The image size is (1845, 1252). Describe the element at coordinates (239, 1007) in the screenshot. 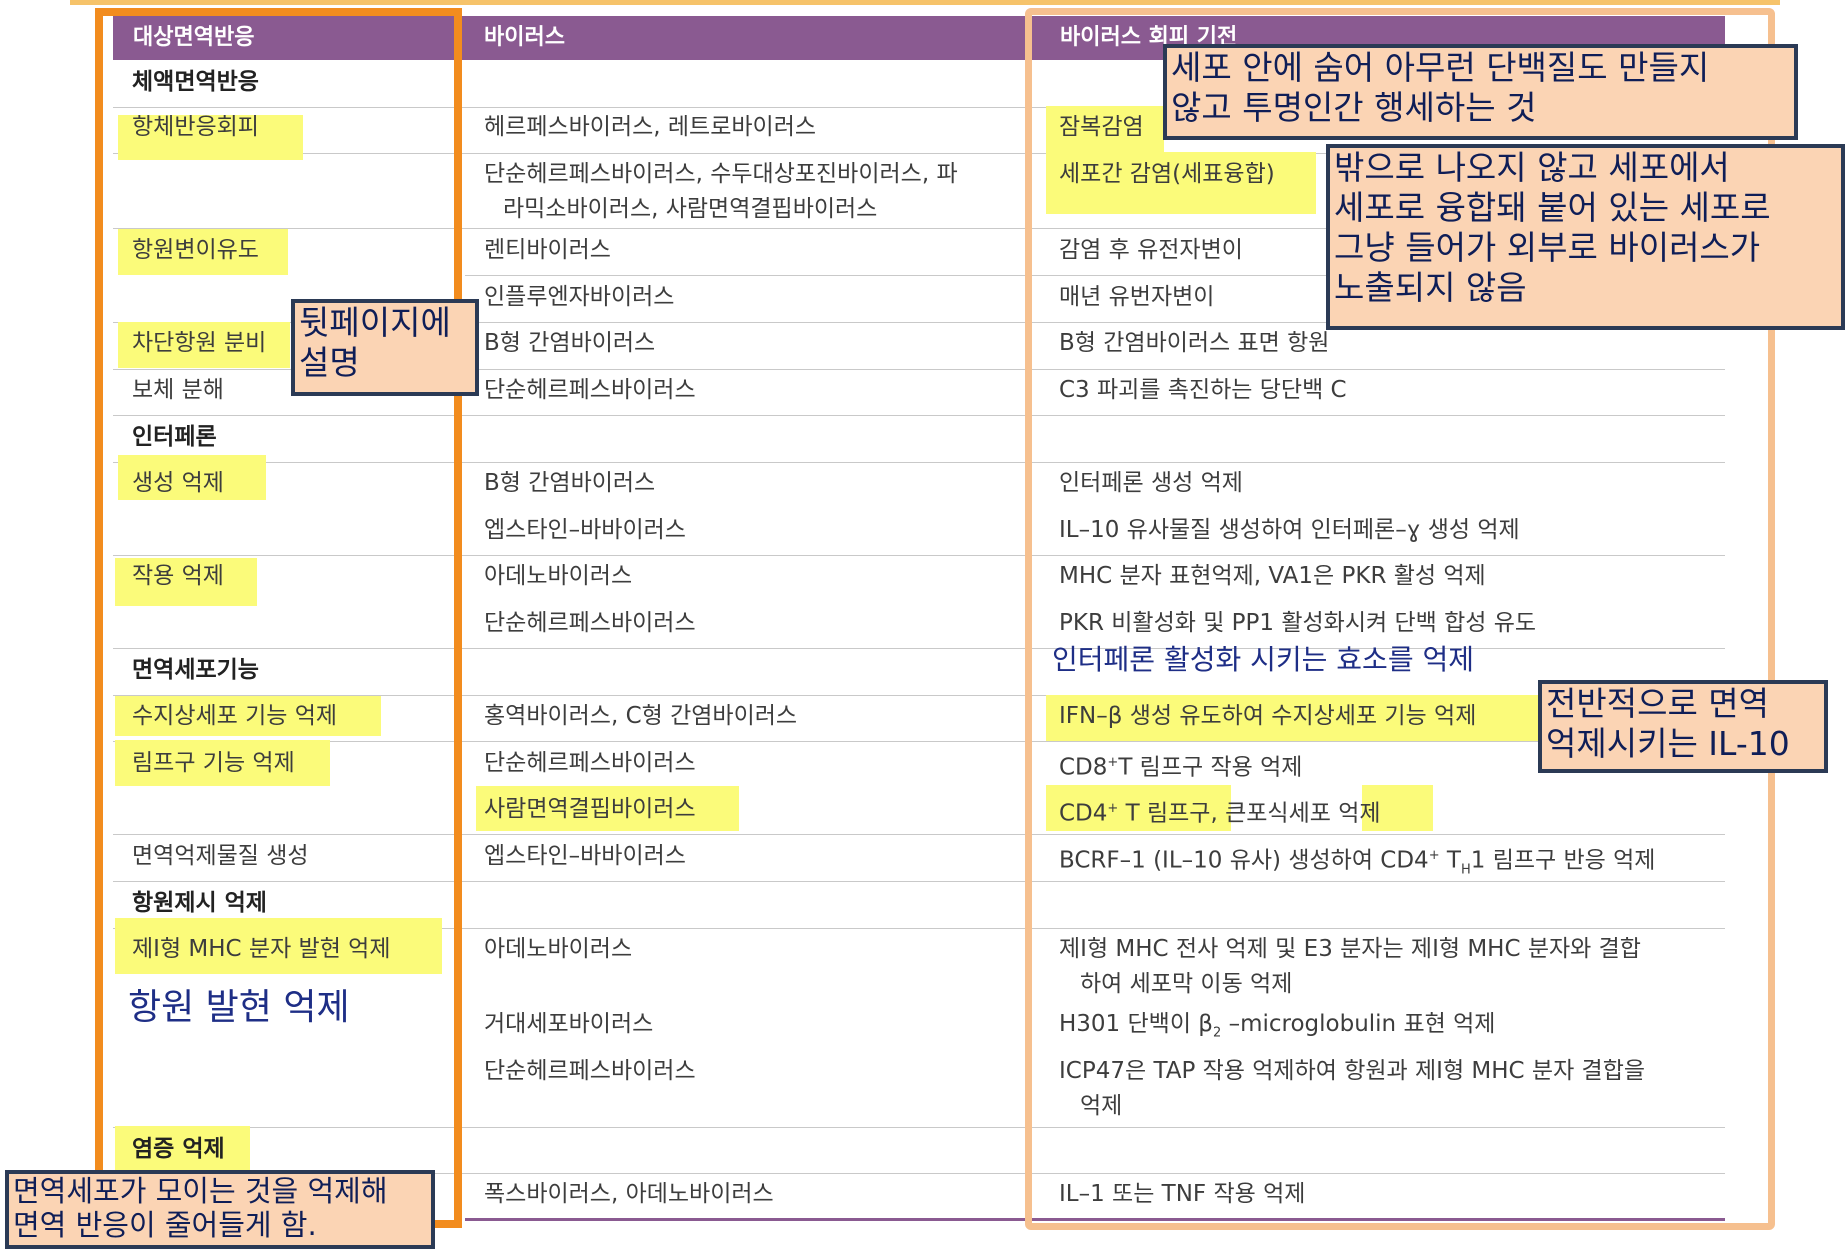

I see `annotation-antigen: 항원 발현 억제` at that location.